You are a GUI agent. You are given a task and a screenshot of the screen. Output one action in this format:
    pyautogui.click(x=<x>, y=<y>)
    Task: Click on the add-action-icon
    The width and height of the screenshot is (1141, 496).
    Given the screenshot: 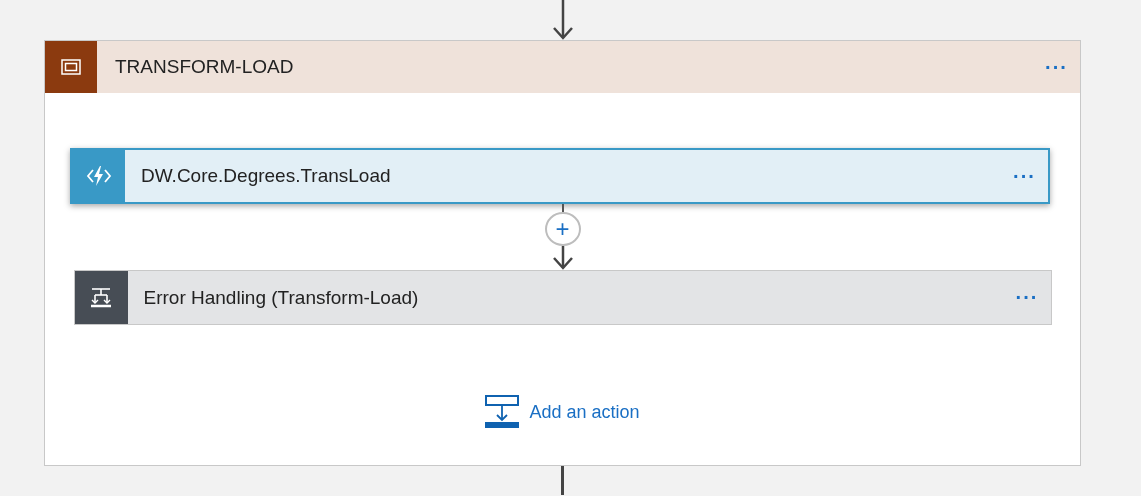 What is the action you would take?
    pyautogui.click(x=502, y=412)
    